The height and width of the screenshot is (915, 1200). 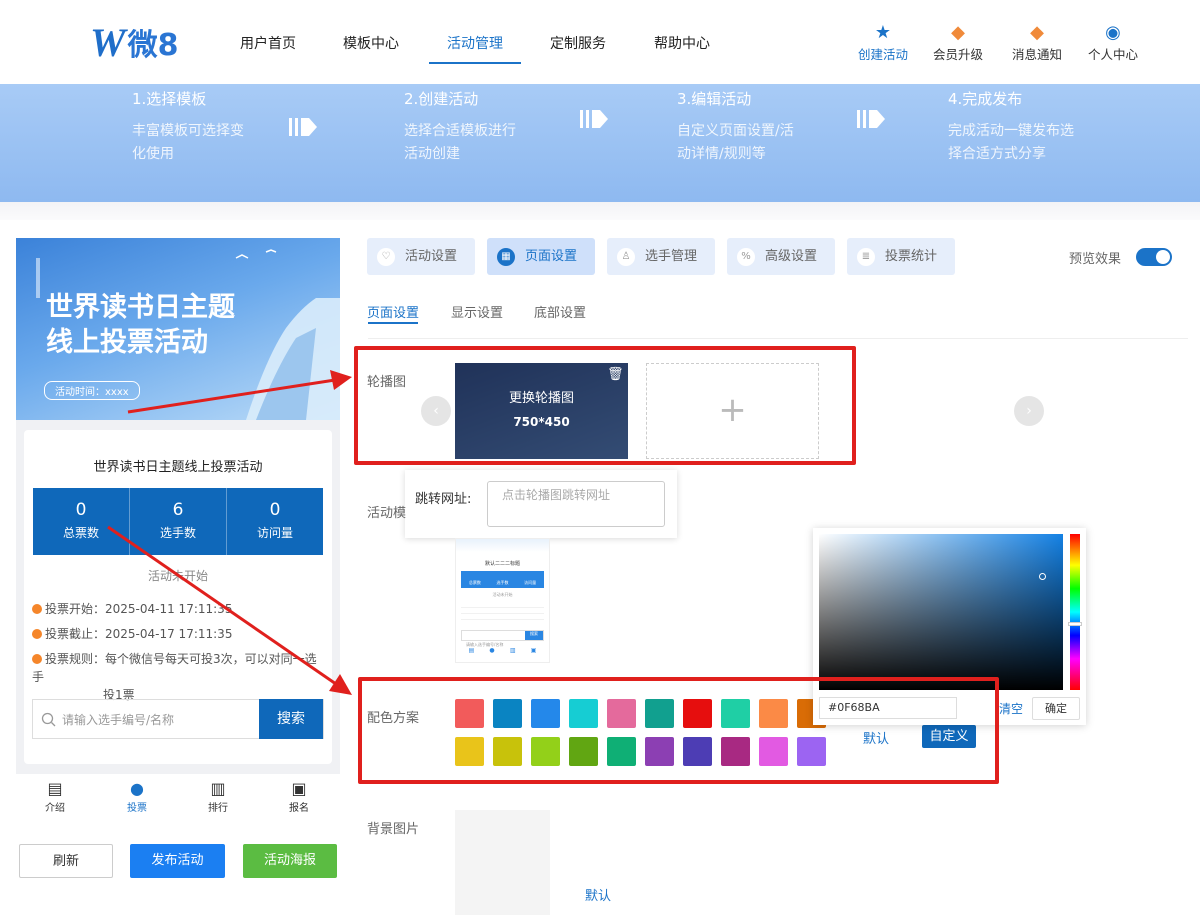 What do you see at coordinates (178, 521) in the screenshot?
I see `stats-panel: 0 总票数 6 选手数 0 访问量` at bounding box center [178, 521].